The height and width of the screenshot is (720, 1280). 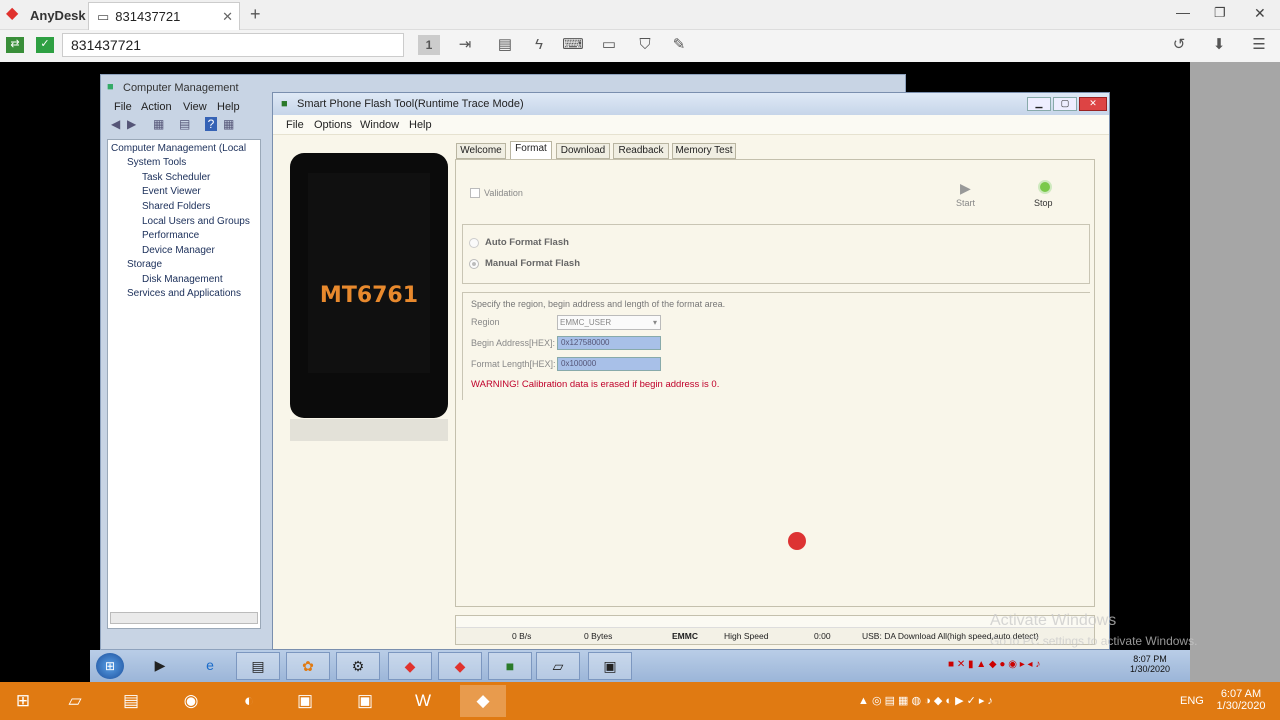 What do you see at coordinates (158, 124) in the screenshot?
I see `console-tree-icon: ▦` at bounding box center [158, 124].